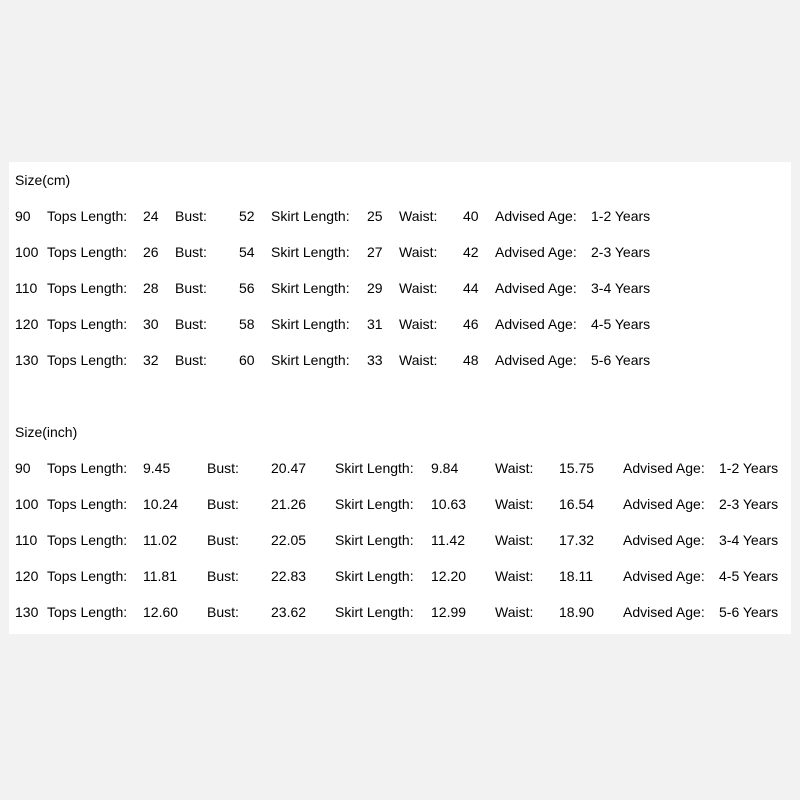 This screenshot has height=800, width=800. What do you see at coordinates (577, 540) in the screenshot?
I see `waist-value: 17.32` at bounding box center [577, 540].